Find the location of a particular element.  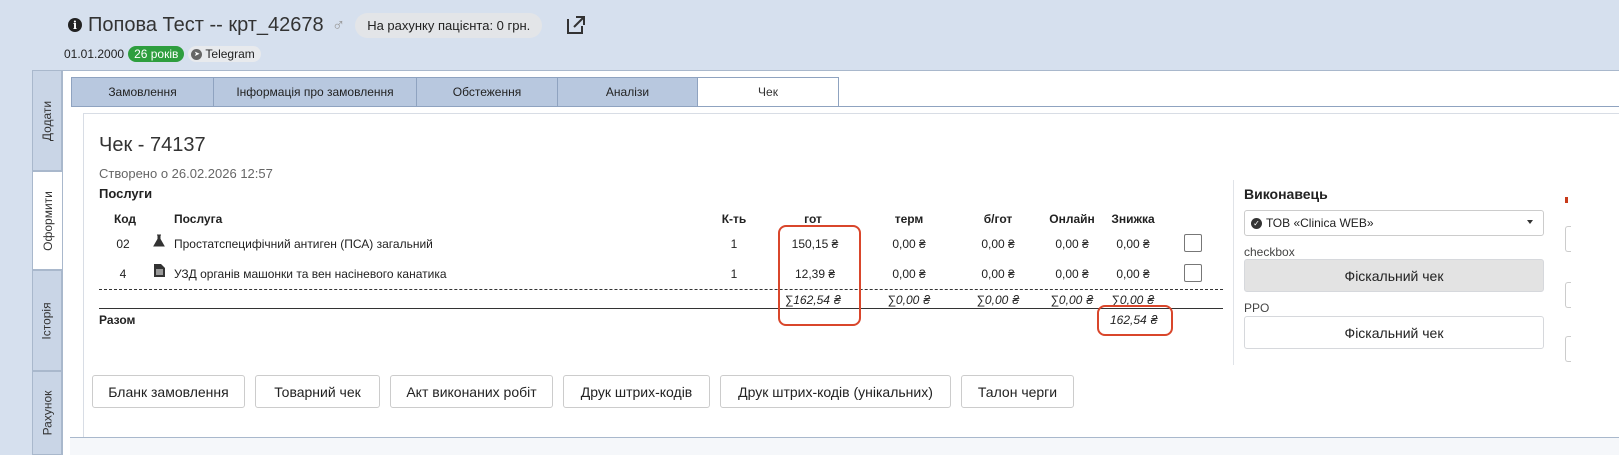

col-header-service: Послуга is located at coordinates (198, 219).